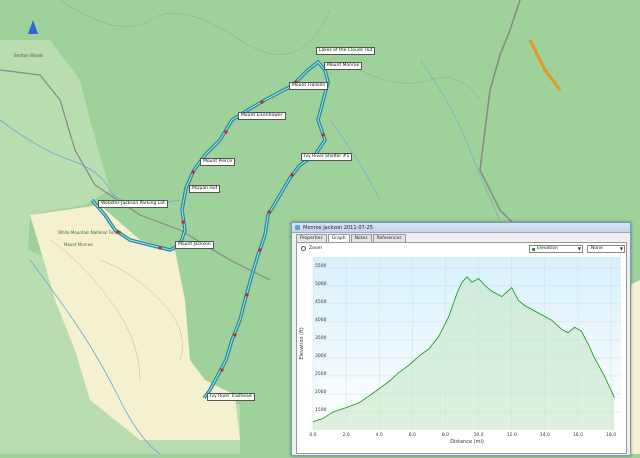  Describe the element at coordinates (321, 284) in the screenshot. I see `y-tick-label: 5000` at that location.